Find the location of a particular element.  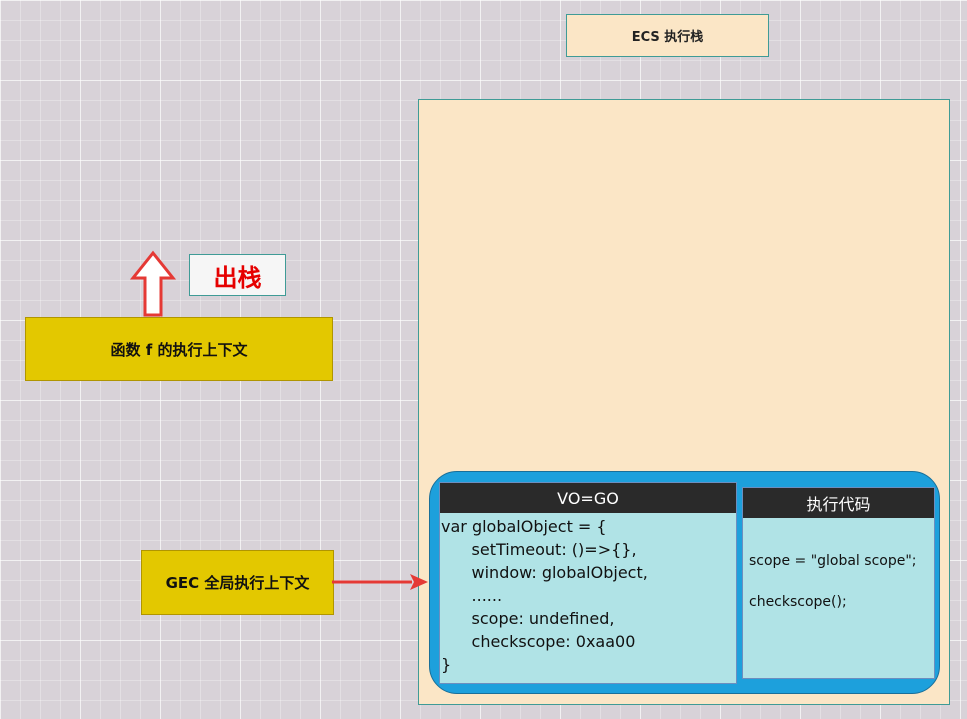

pop-label: 出栈 is located at coordinates (237, 275).